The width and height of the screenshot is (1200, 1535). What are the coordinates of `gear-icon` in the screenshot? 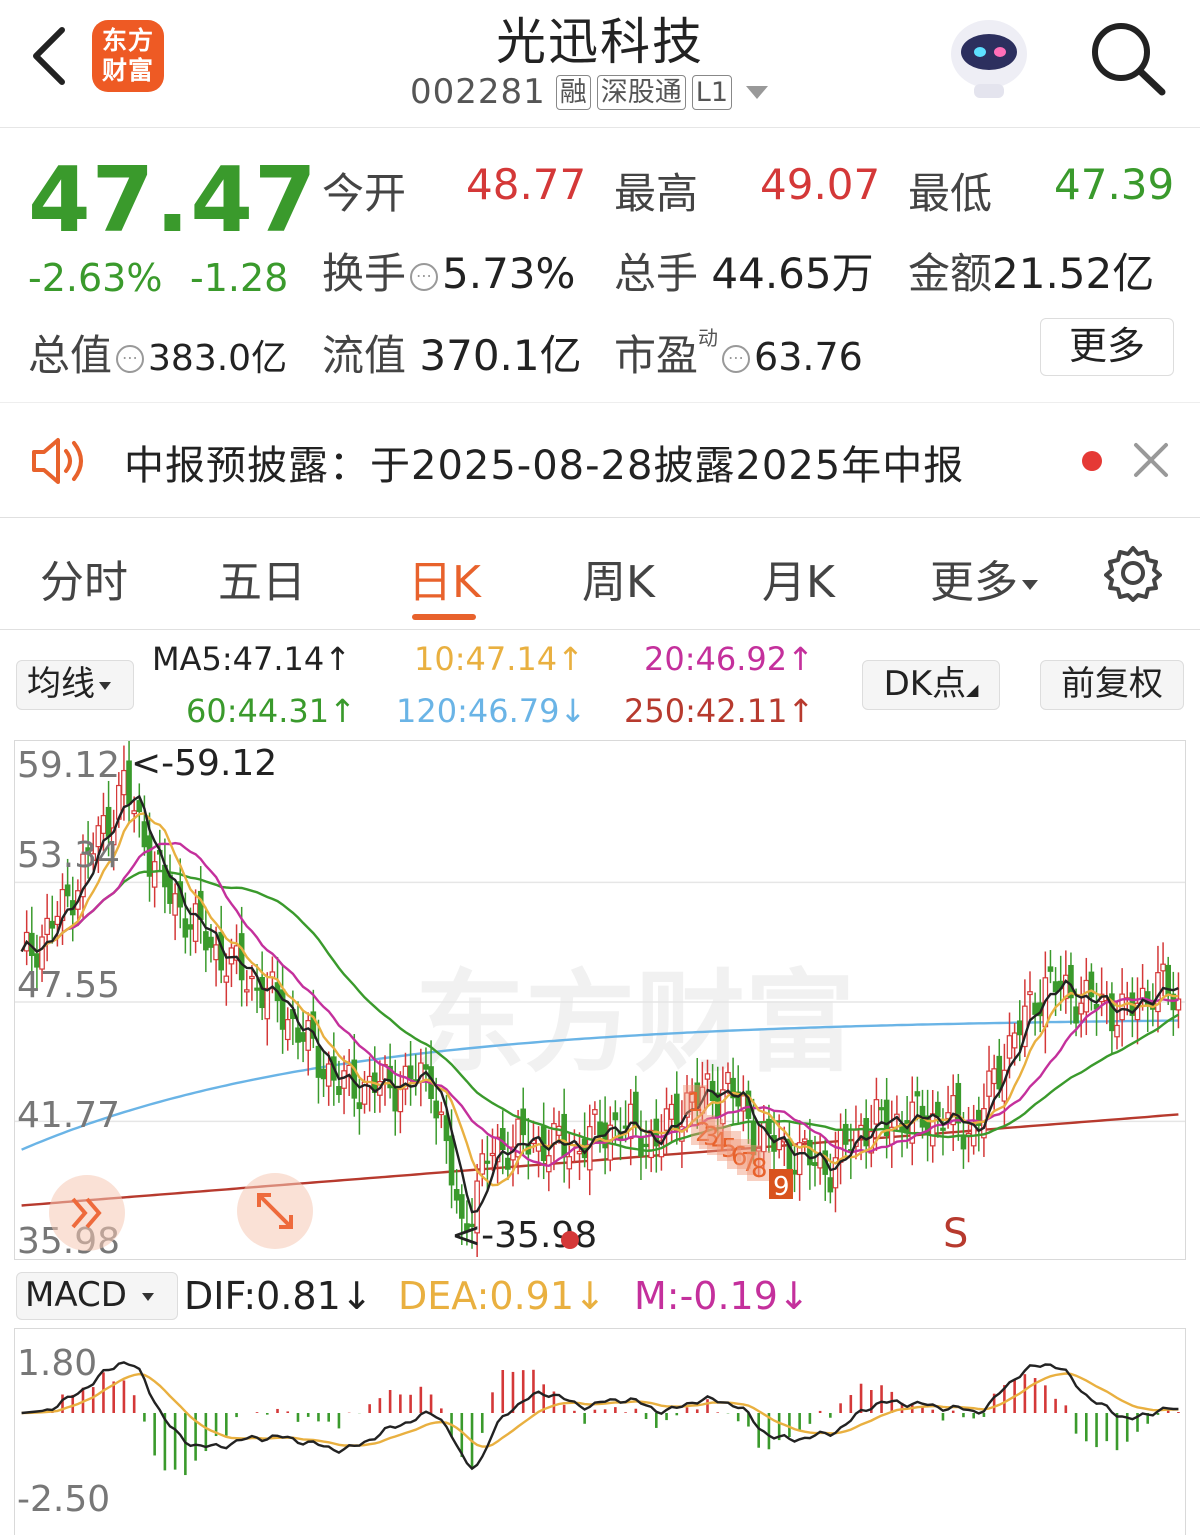 It's located at (1133, 573).